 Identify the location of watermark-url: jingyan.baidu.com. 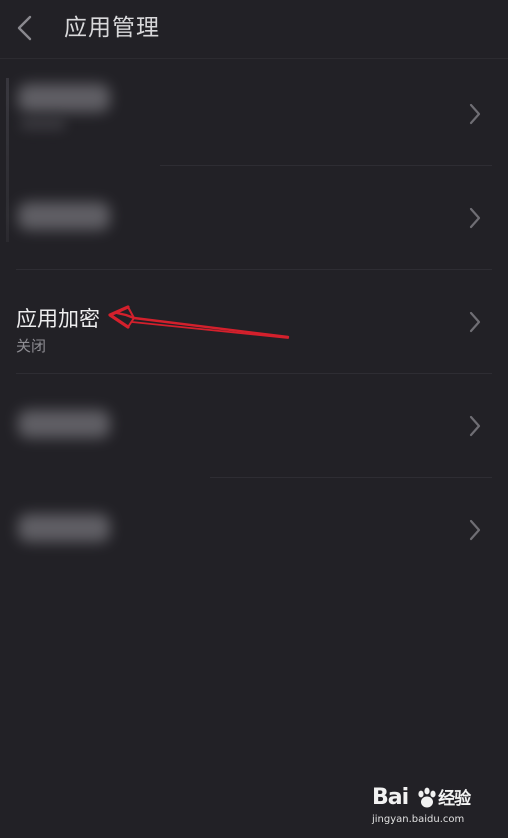
(418, 819).